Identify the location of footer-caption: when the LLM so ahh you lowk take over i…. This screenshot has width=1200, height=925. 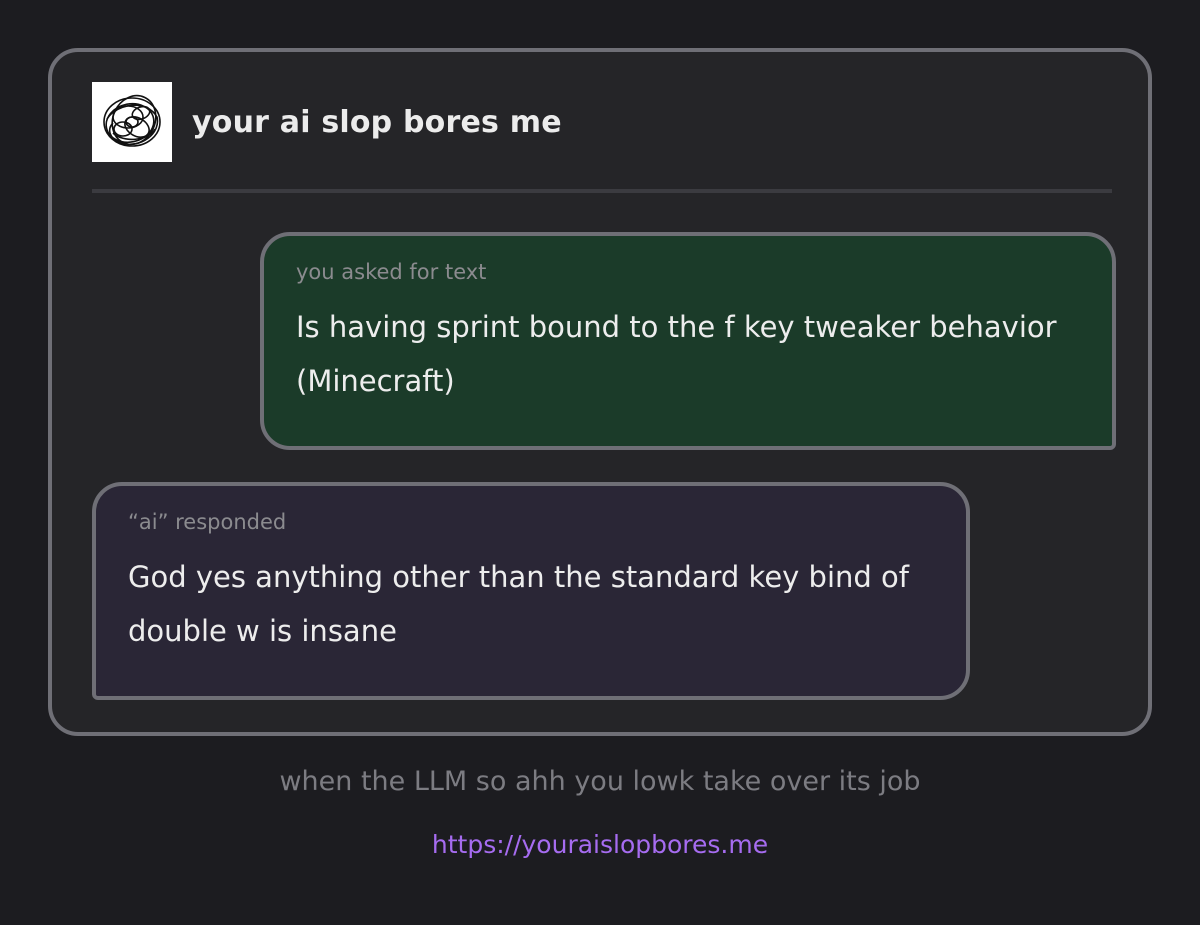
(600, 781).